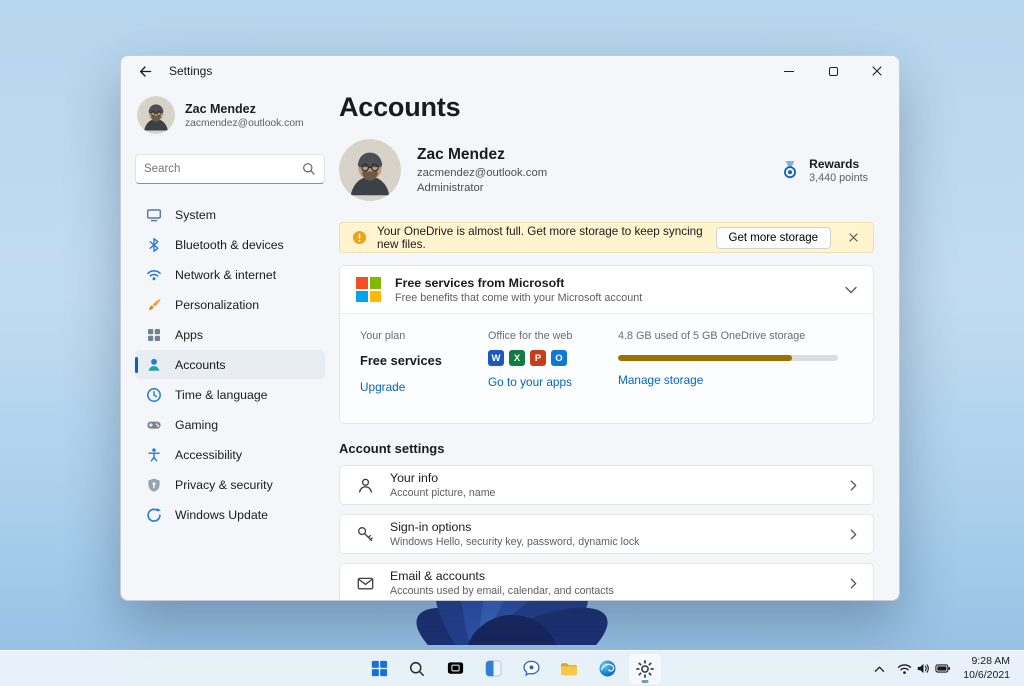 This screenshot has width=1024, height=686. Describe the element at coordinates (392, 448) in the screenshot. I see `account-settings-header: Account settings` at that location.